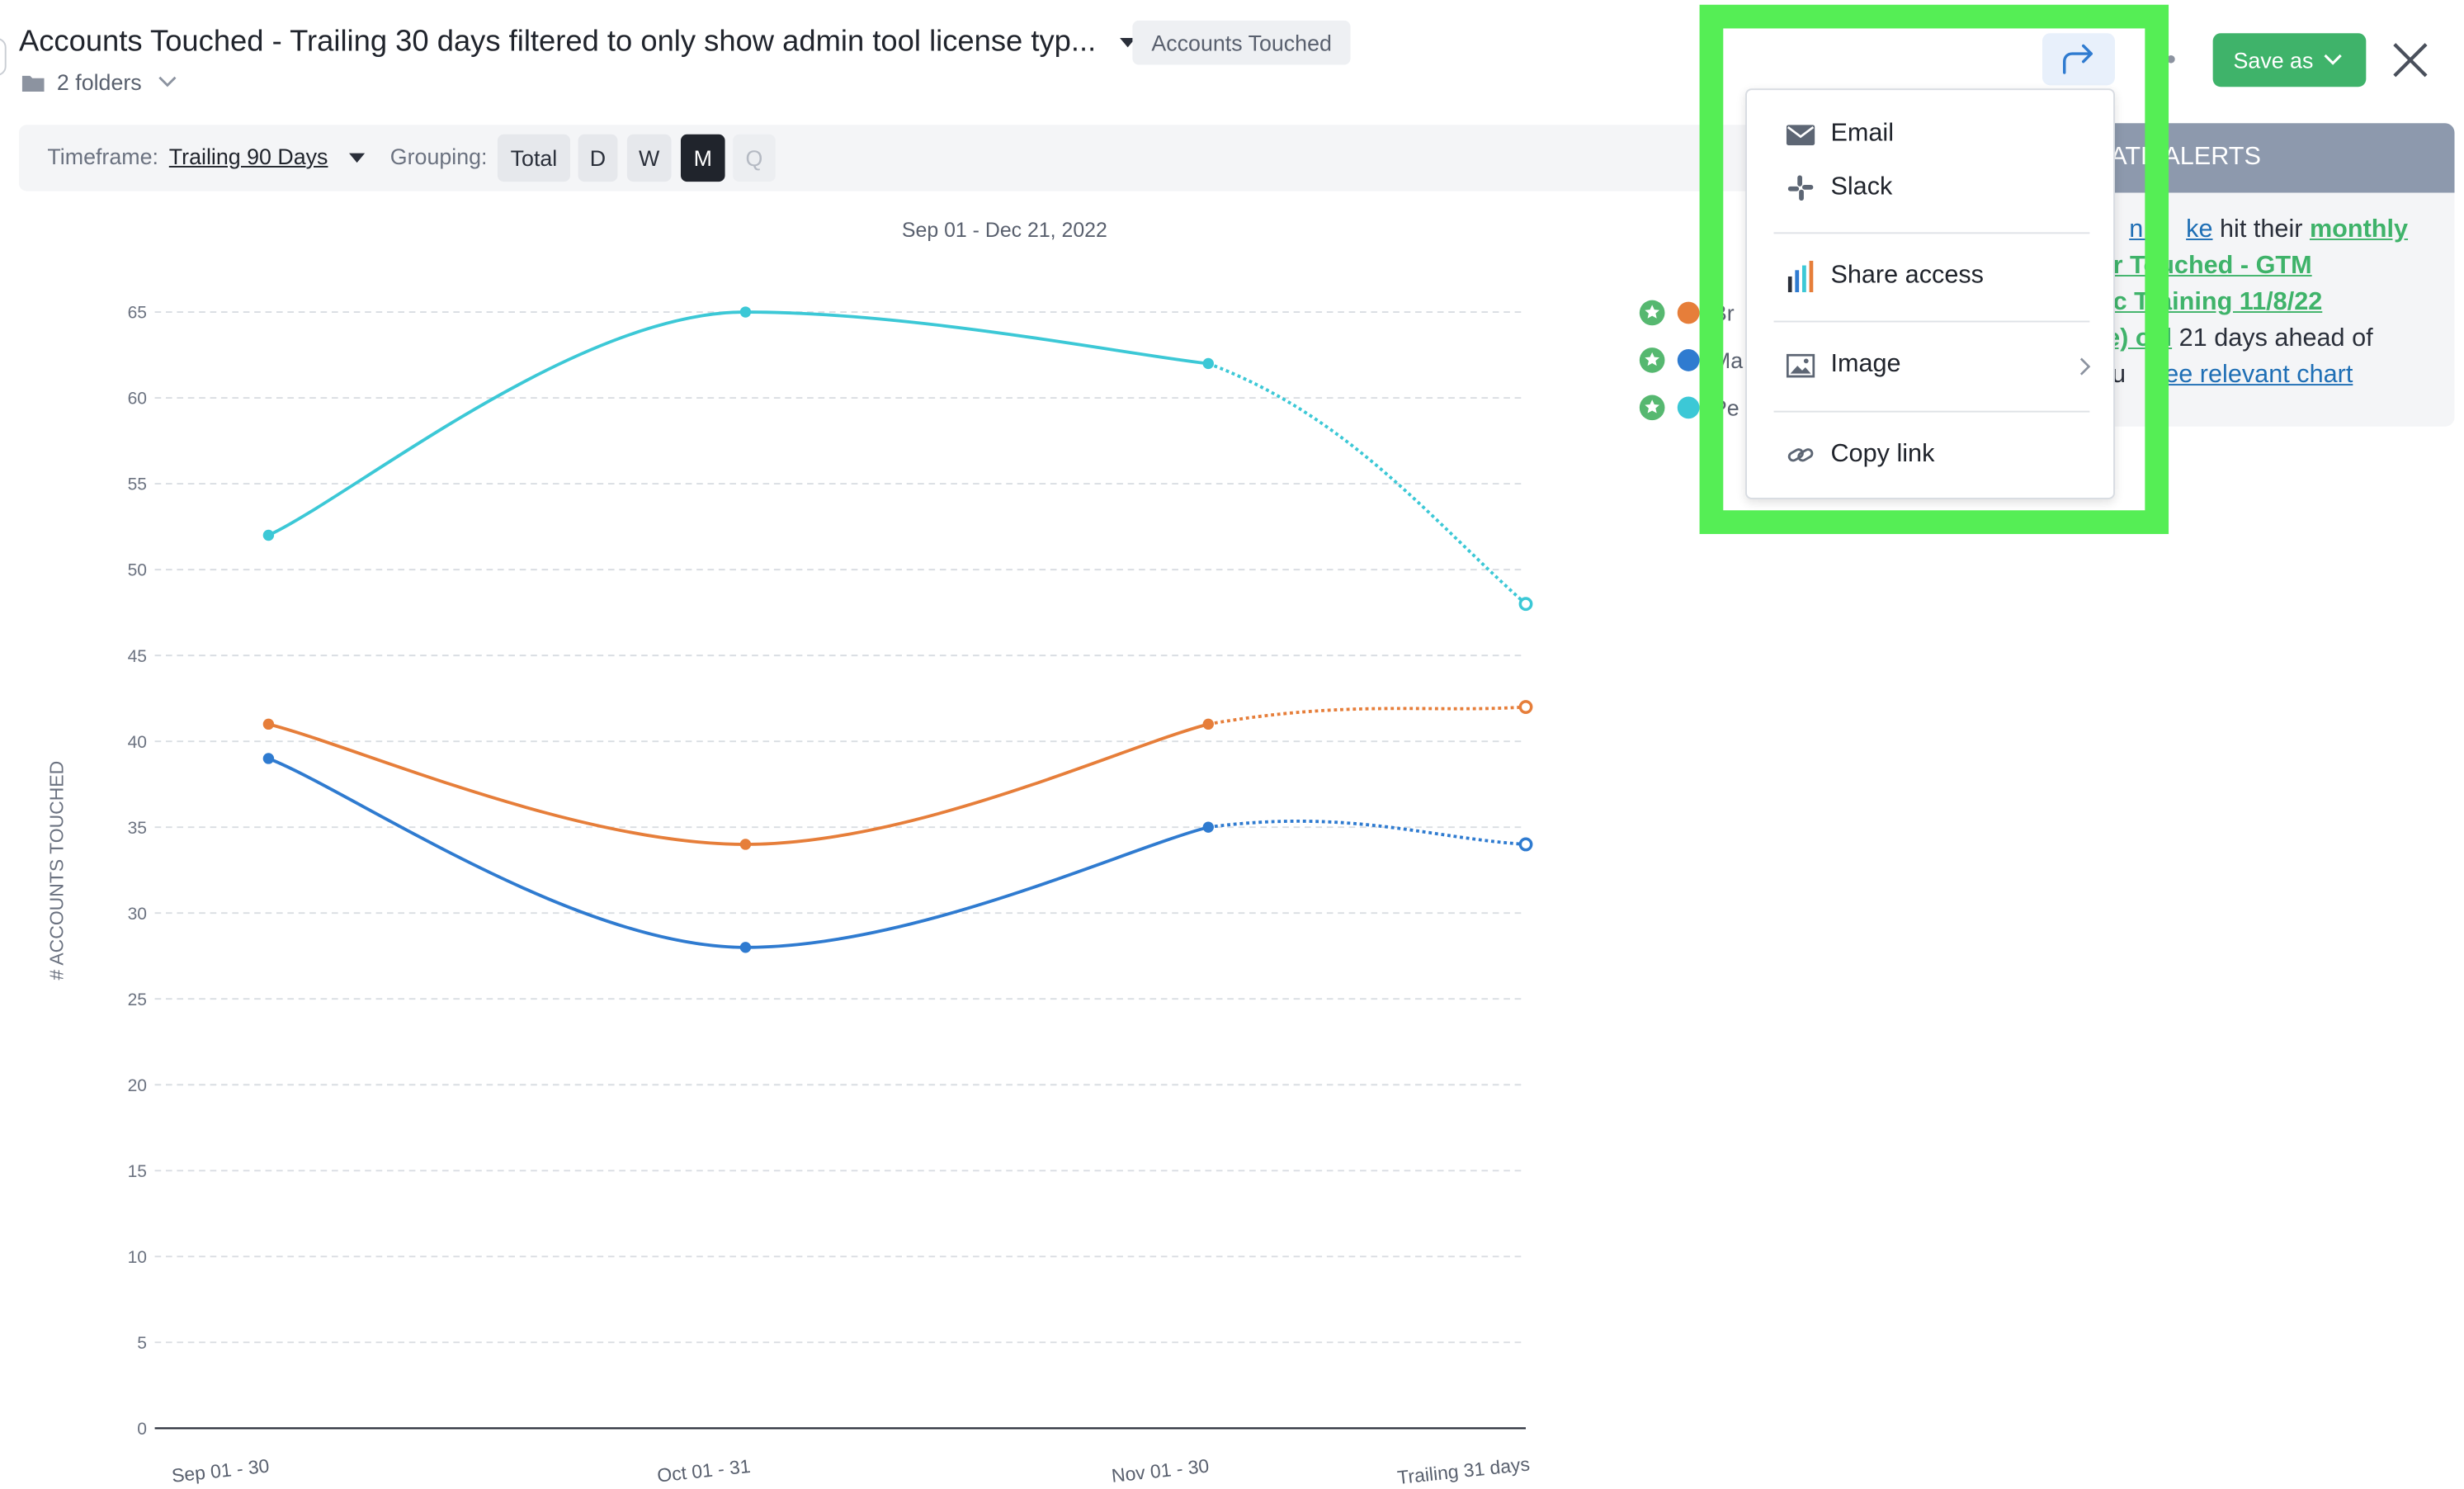  I want to click on x-tick-label: Oct 01 - 31, so click(704, 1471).